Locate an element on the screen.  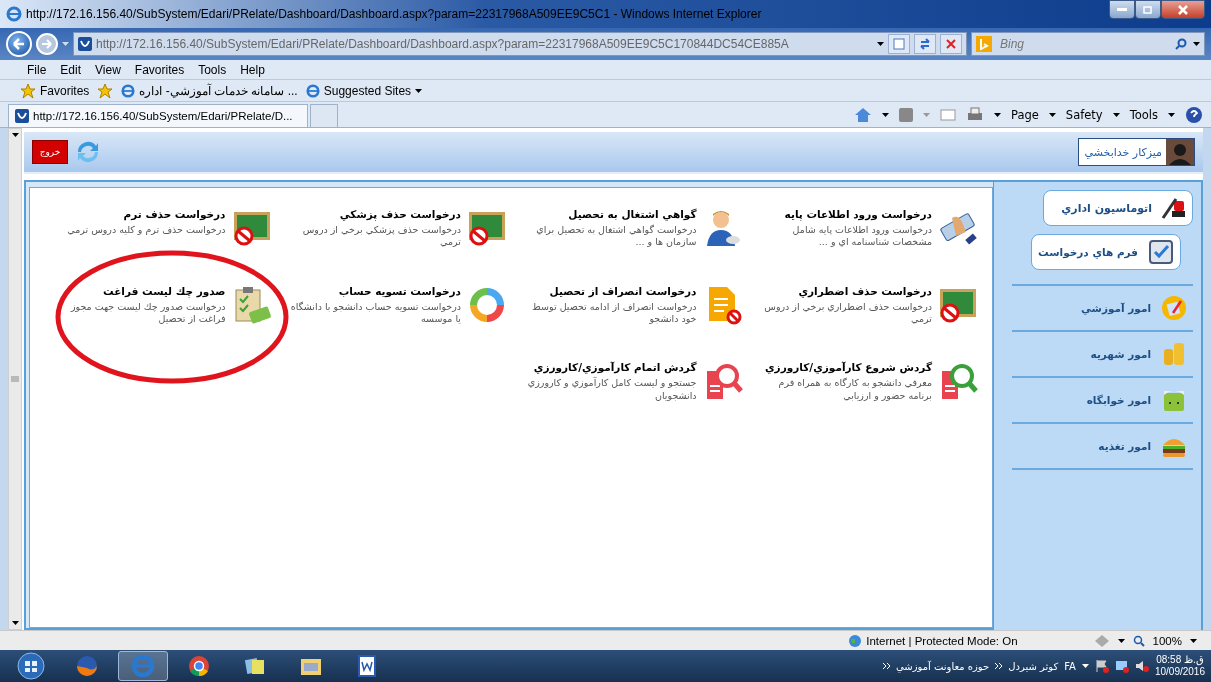
menu-item: View is located at coordinates (108, 69).